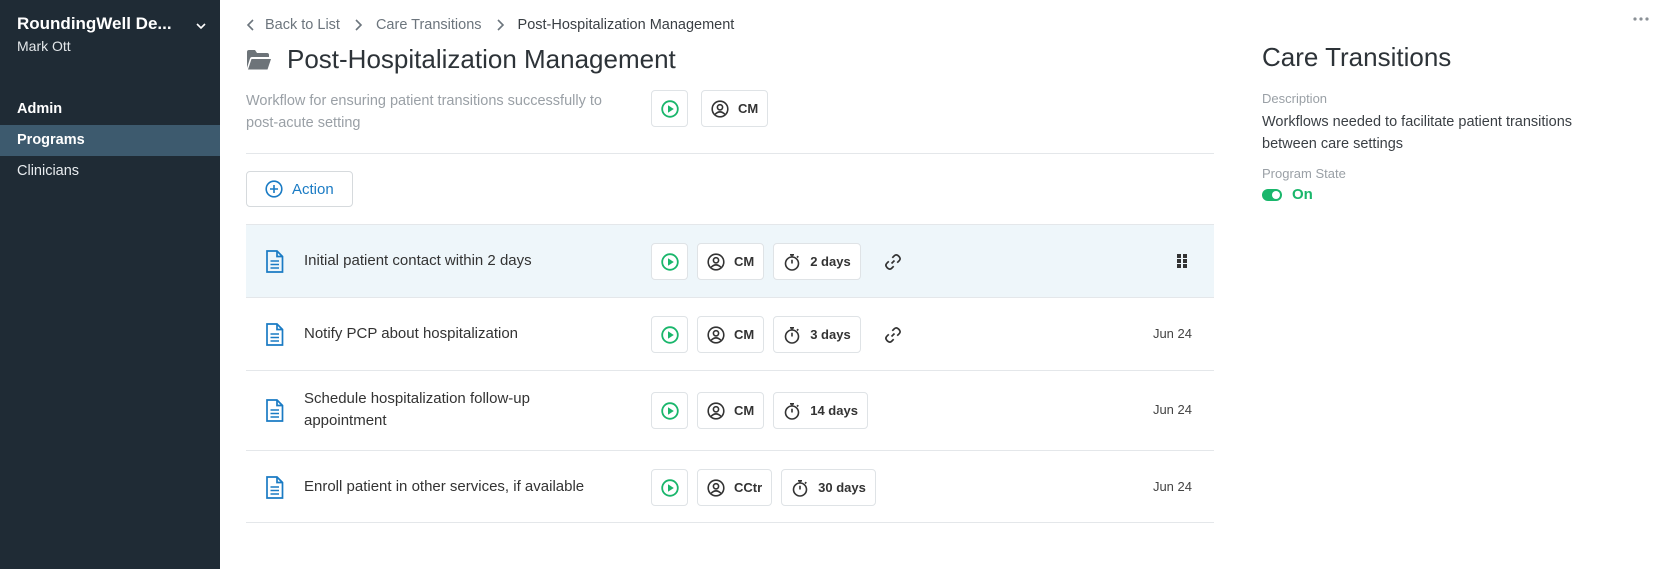  I want to click on toggle-switch-icon, so click(1272, 194).